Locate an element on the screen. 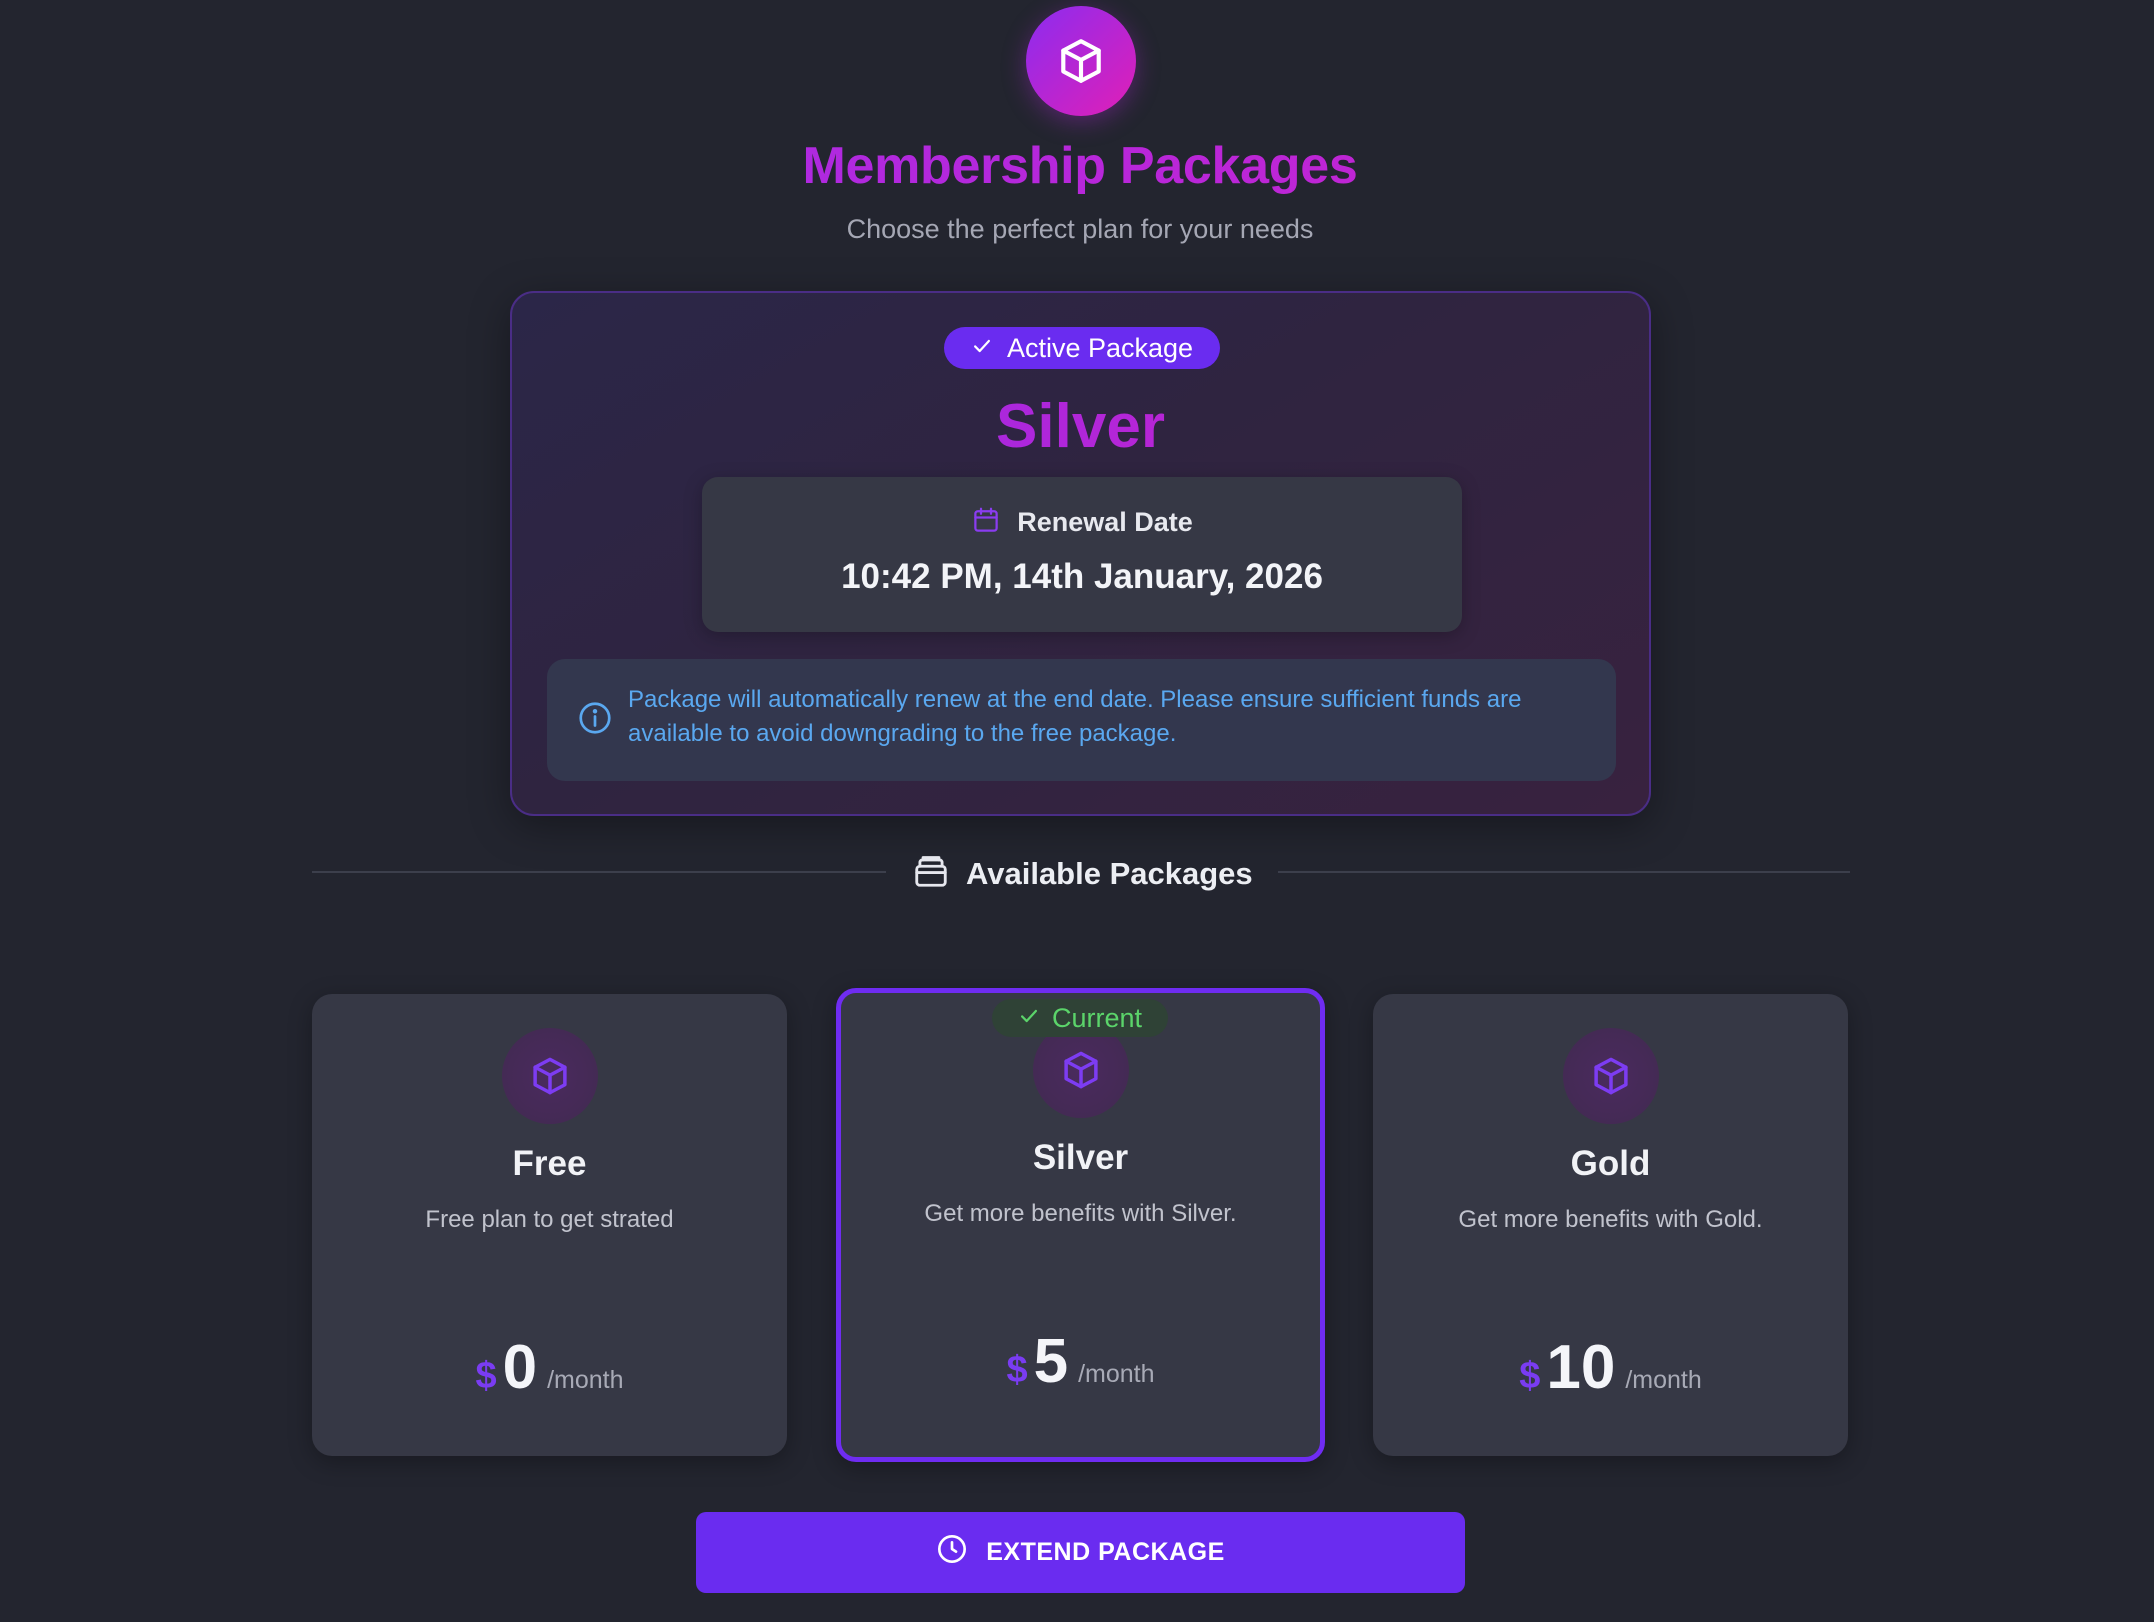 The height and width of the screenshot is (1622, 2154). active-package-badge: Active Package is located at coordinates (1082, 348).